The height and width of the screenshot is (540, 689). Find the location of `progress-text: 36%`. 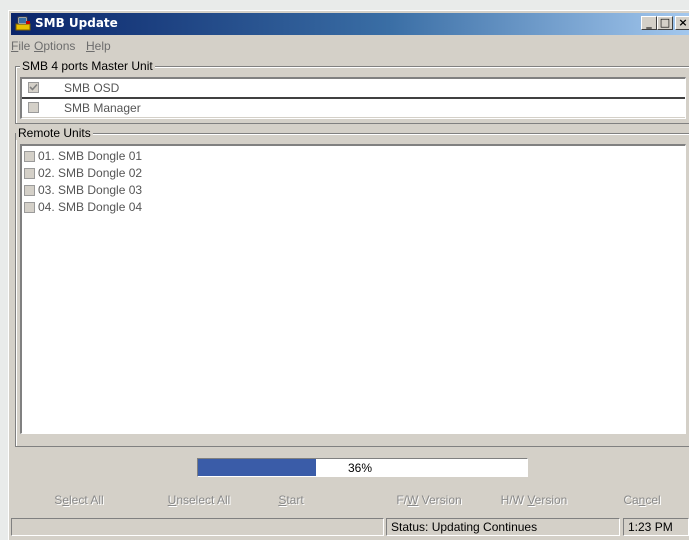

progress-text: 36% is located at coordinates (360, 468).